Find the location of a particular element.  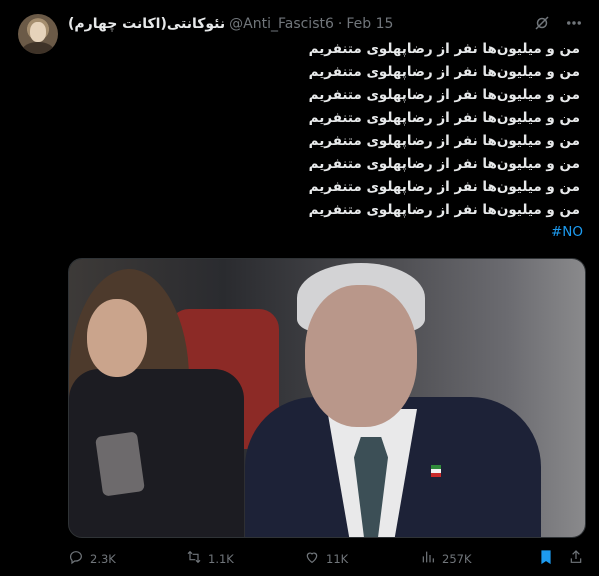

hashtag-link: #NO is located at coordinates (567, 232).